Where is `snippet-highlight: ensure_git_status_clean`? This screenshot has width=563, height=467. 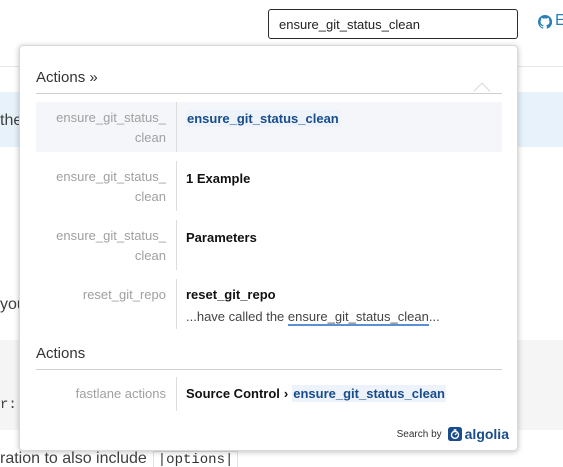 snippet-highlight: ensure_git_status_clean is located at coordinates (358, 317).